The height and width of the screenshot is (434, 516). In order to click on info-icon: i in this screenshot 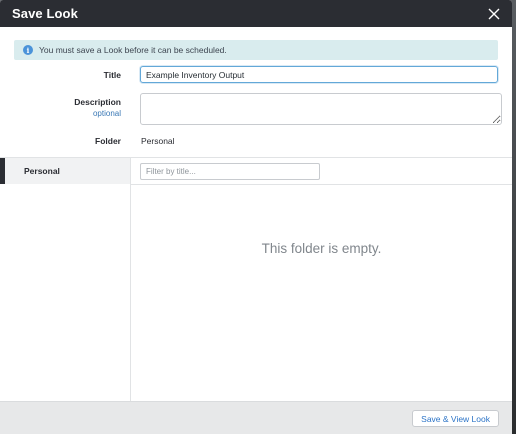, I will do `click(28, 50)`.